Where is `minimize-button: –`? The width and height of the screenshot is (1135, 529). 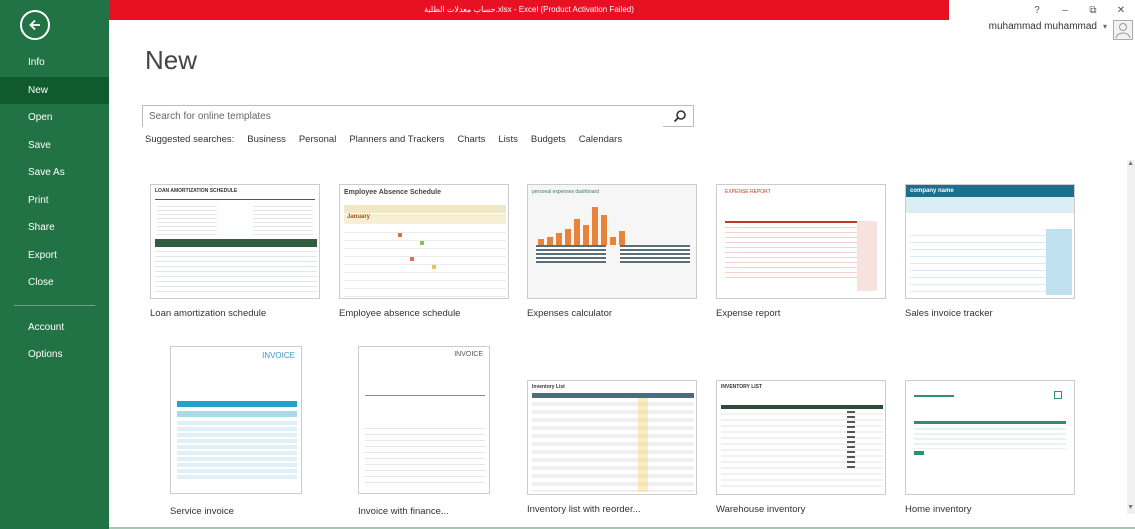 minimize-button: – is located at coordinates (1065, 10).